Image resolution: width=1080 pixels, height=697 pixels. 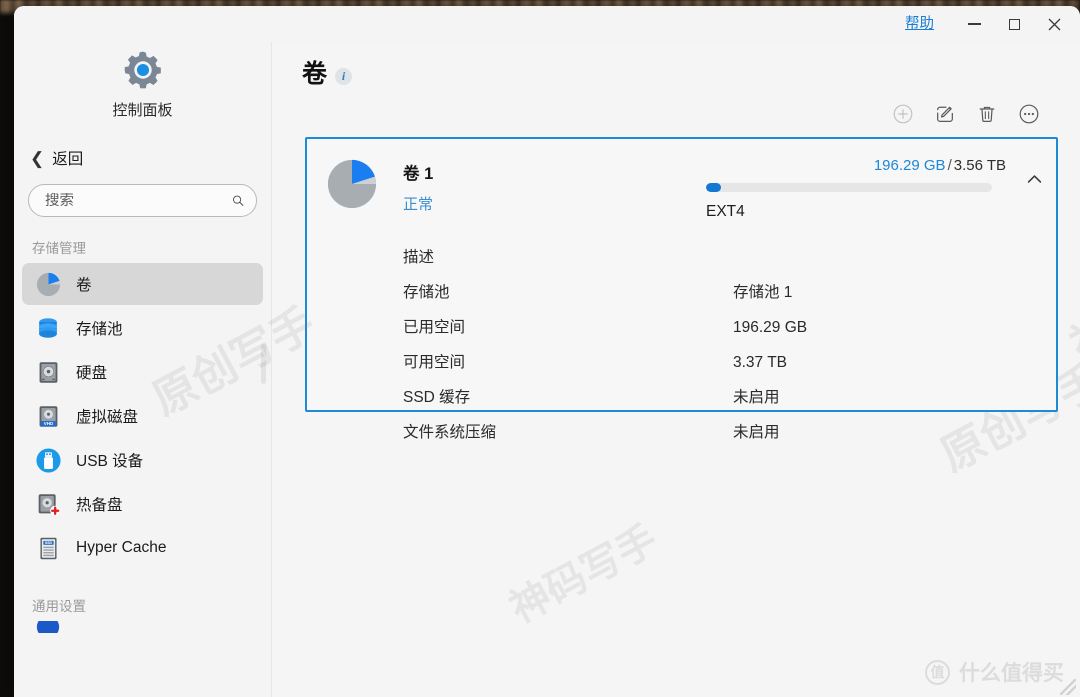 What do you see at coordinates (344, 76) in the screenshot?
I see `info-icon: i` at bounding box center [344, 76].